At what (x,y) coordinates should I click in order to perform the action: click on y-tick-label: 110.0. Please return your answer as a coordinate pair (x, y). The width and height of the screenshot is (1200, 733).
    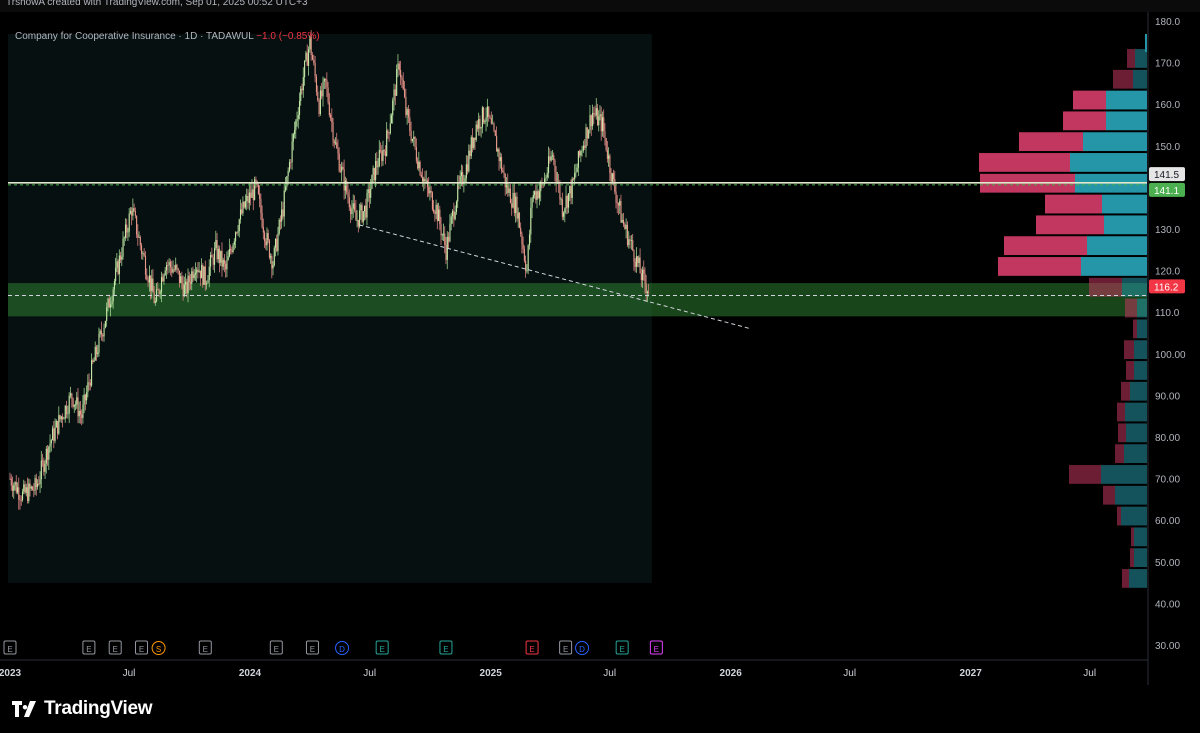
    Looking at the image, I should click on (1167, 313).